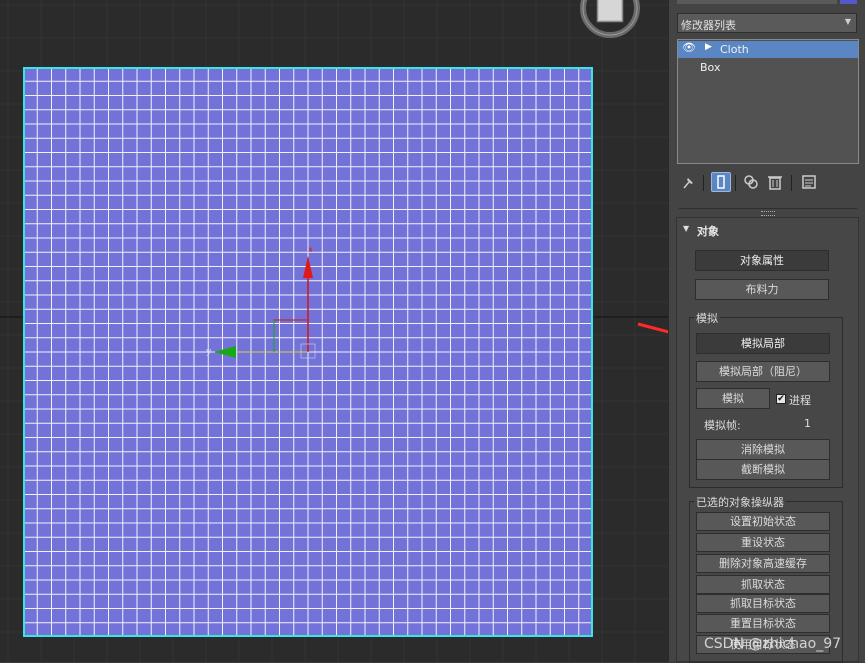 This screenshot has width=865, height=663. What do you see at coordinates (763, 469) in the screenshot?
I see `truncate-simulation-button: 截断模拟` at bounding box center [763, 469].